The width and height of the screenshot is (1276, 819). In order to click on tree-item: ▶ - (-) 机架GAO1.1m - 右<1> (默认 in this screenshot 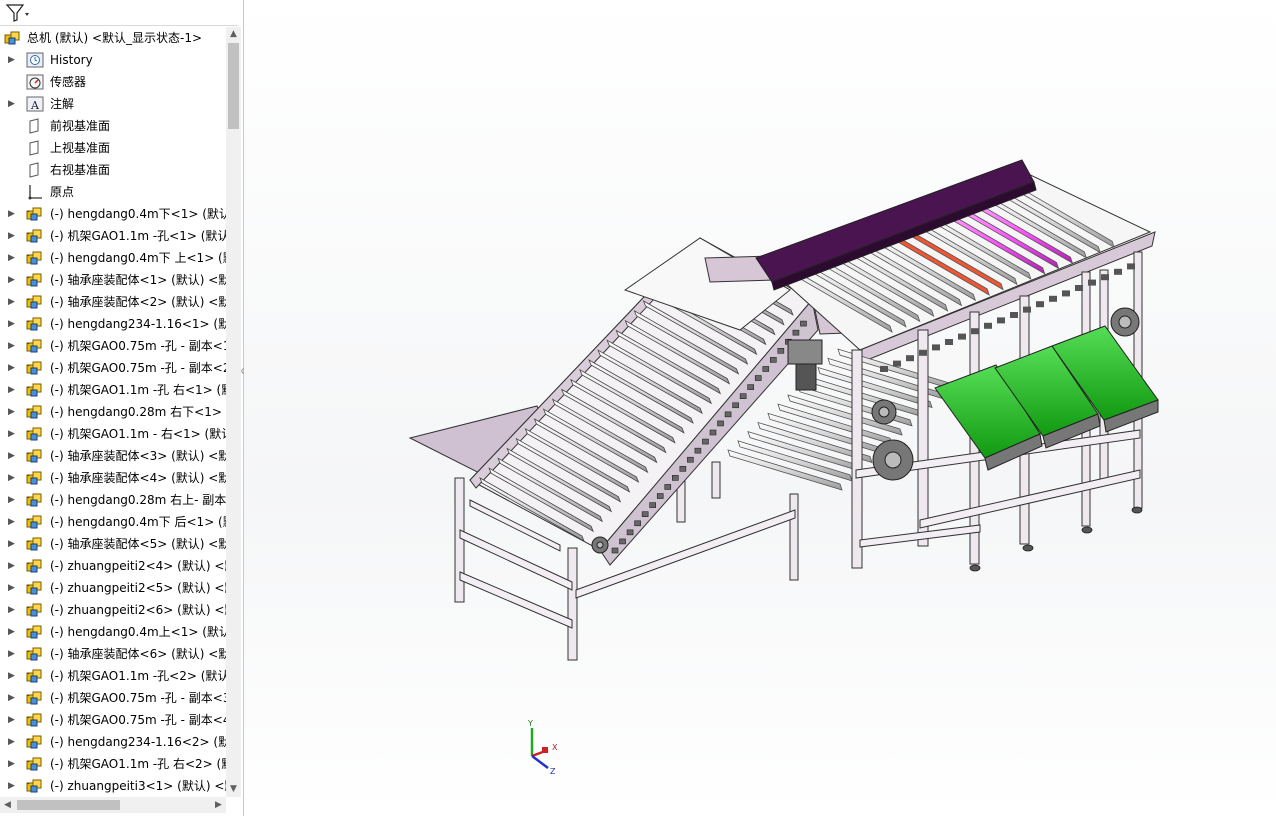, I will do `click(113, 434)`.